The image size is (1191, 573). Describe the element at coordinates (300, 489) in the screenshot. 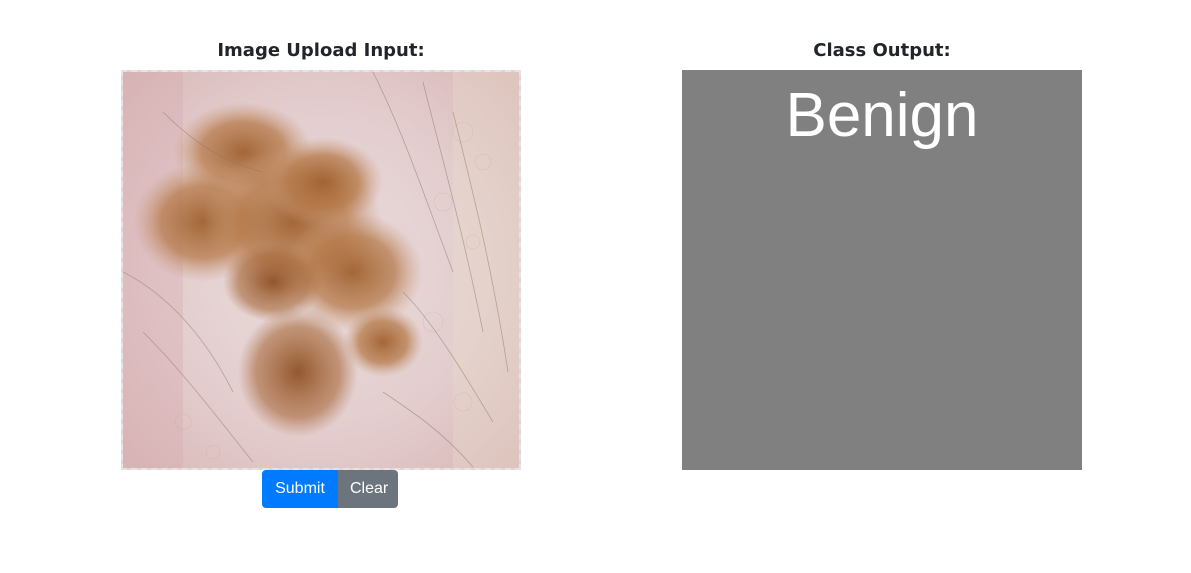

I see `submit-button: Submit` at that location.